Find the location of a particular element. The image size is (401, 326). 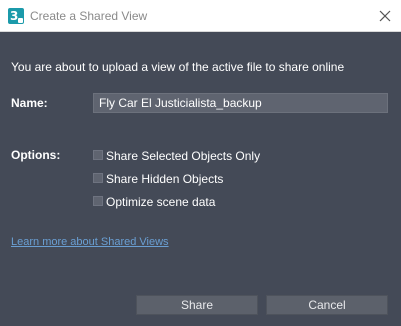

close-icon is located at coordinates (385, 16).